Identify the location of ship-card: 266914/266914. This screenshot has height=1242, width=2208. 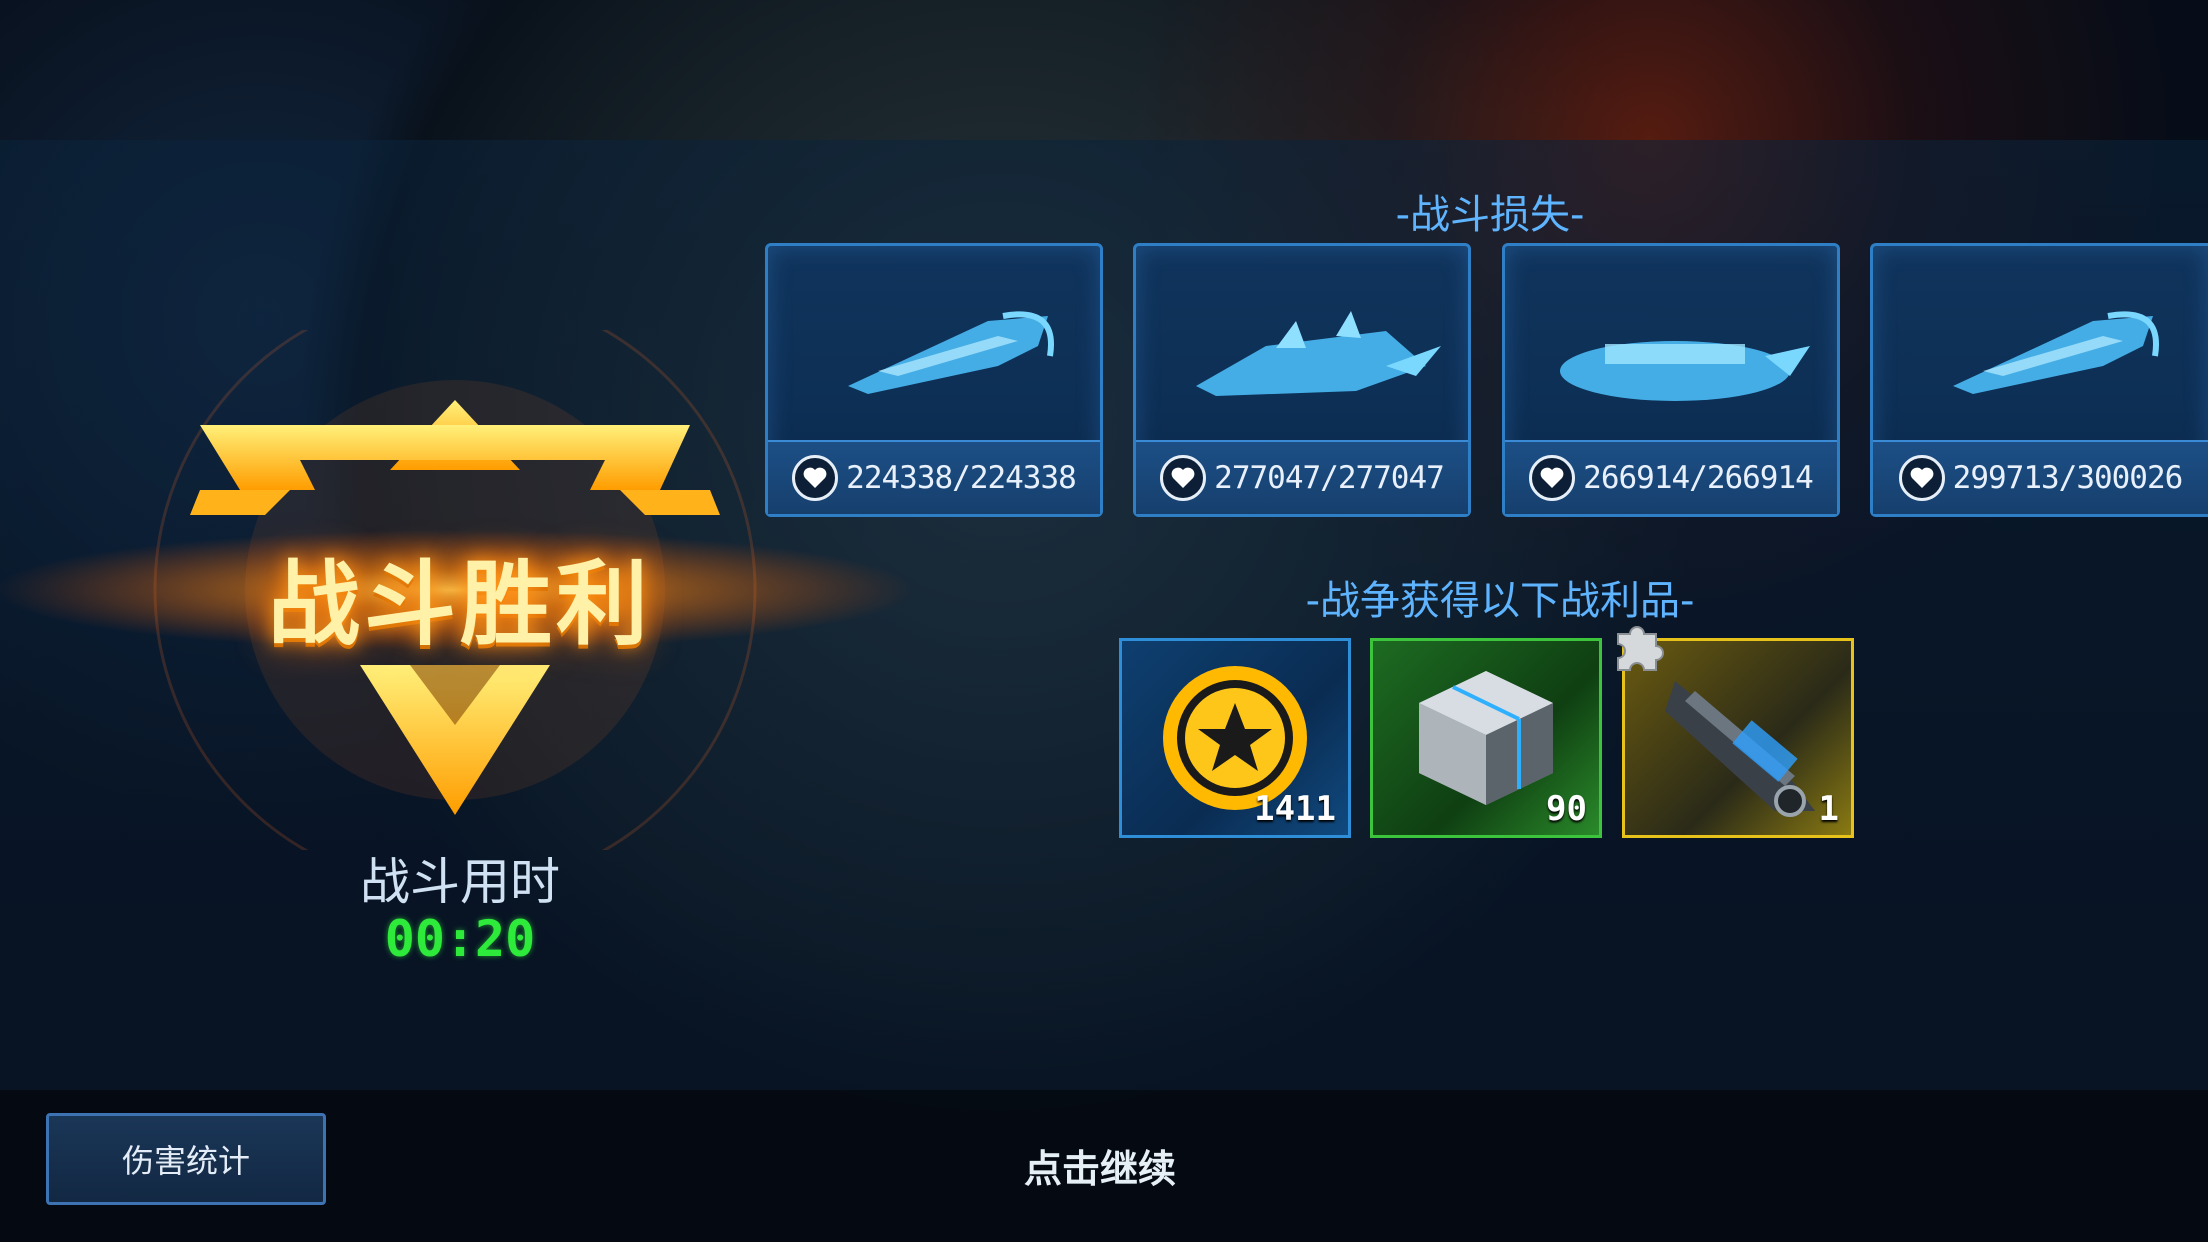
(1671, 380).